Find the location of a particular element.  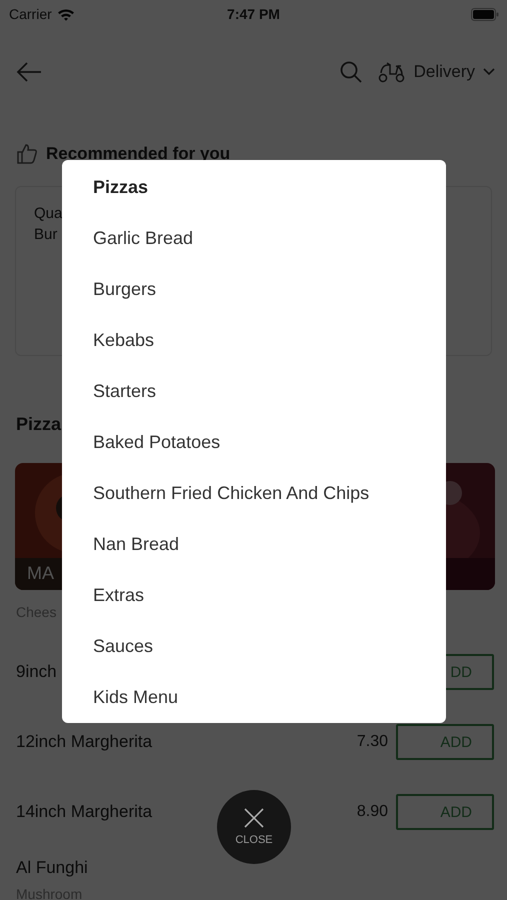

menu-item: Nan Bread is located at coordinates (254, 544).